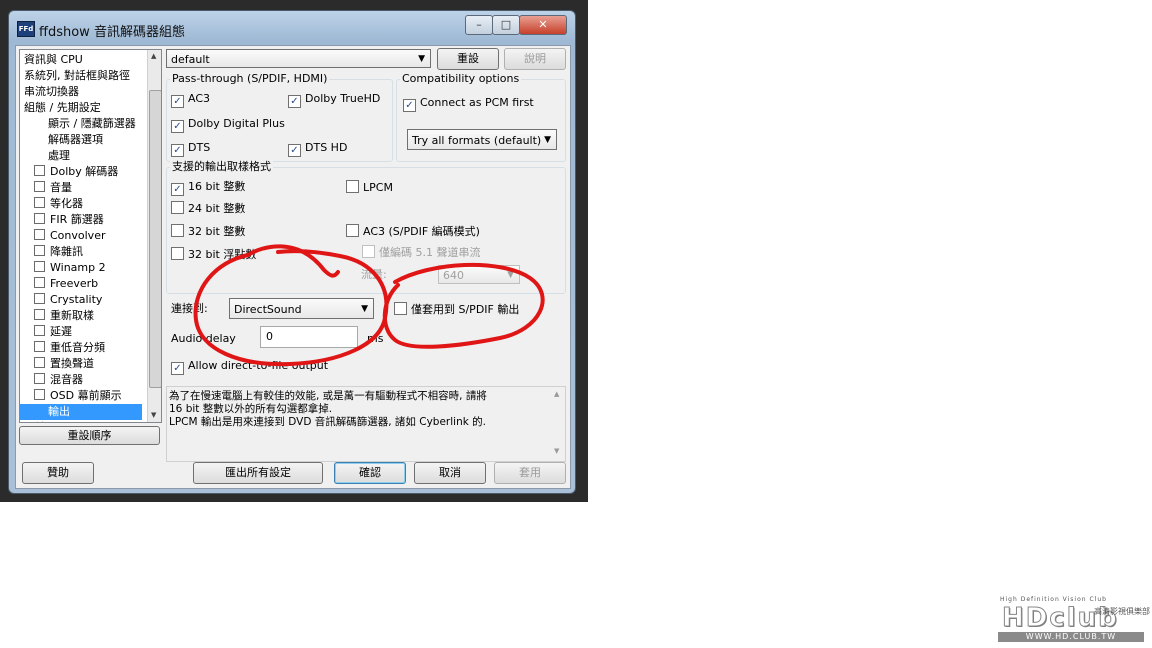 This screenshot has height=648, width=1152. I want to click on sidebar-item-item-8: 音量, so click(53, 188).